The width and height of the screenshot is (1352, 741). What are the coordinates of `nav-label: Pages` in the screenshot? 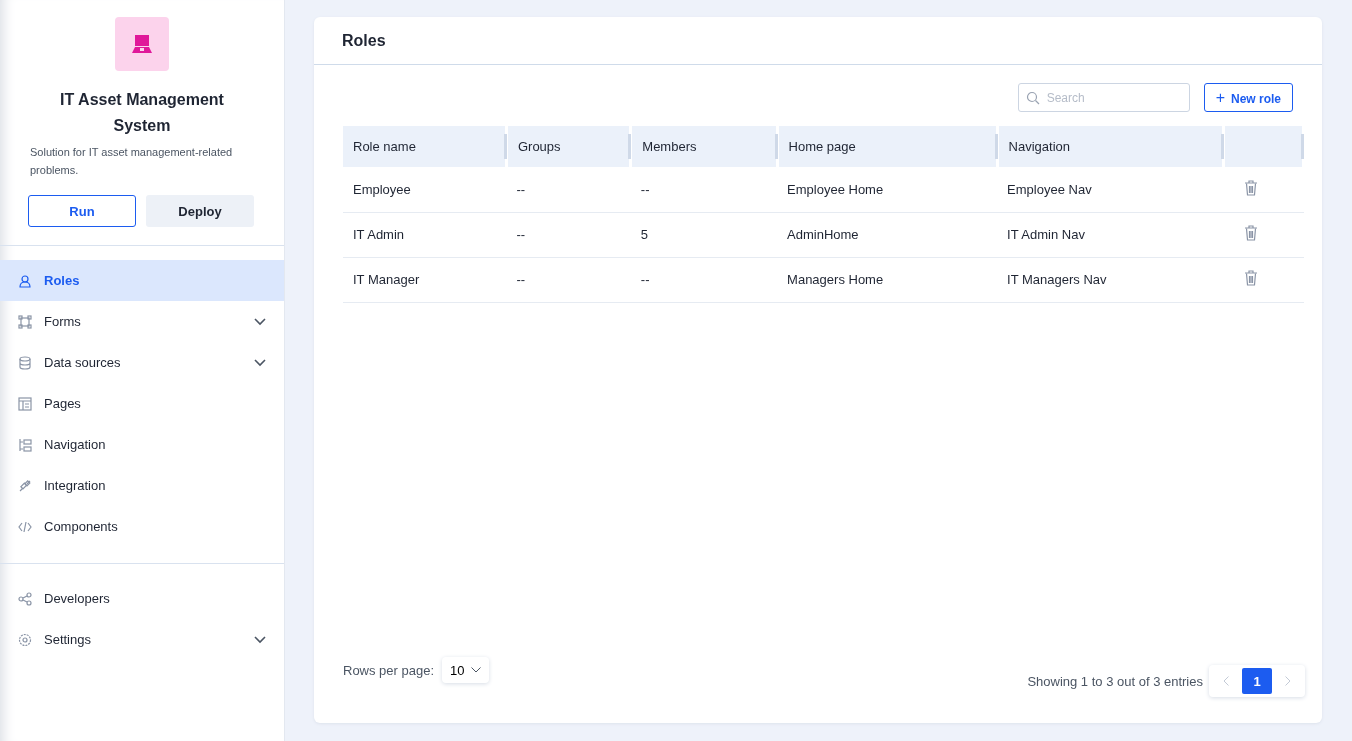 It's located at (63, 403).